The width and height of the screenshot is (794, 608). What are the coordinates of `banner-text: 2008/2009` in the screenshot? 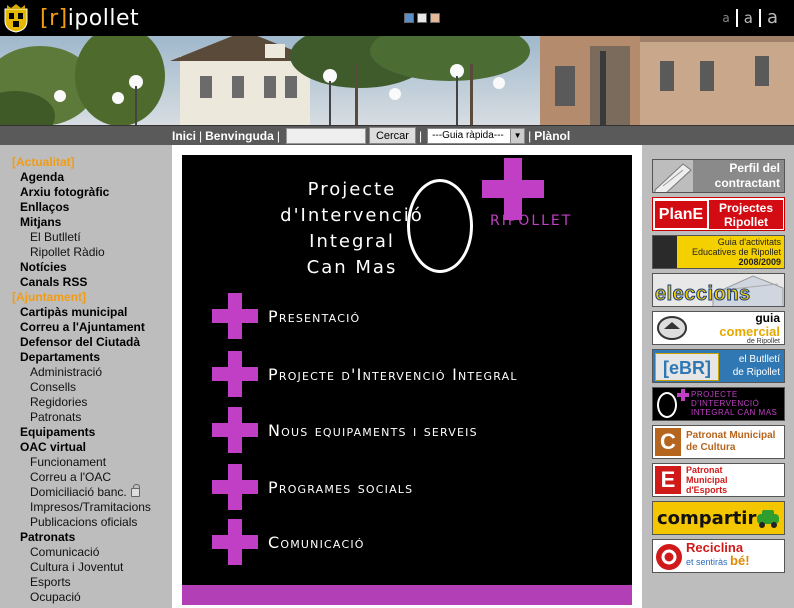 It's located at (759, 262).